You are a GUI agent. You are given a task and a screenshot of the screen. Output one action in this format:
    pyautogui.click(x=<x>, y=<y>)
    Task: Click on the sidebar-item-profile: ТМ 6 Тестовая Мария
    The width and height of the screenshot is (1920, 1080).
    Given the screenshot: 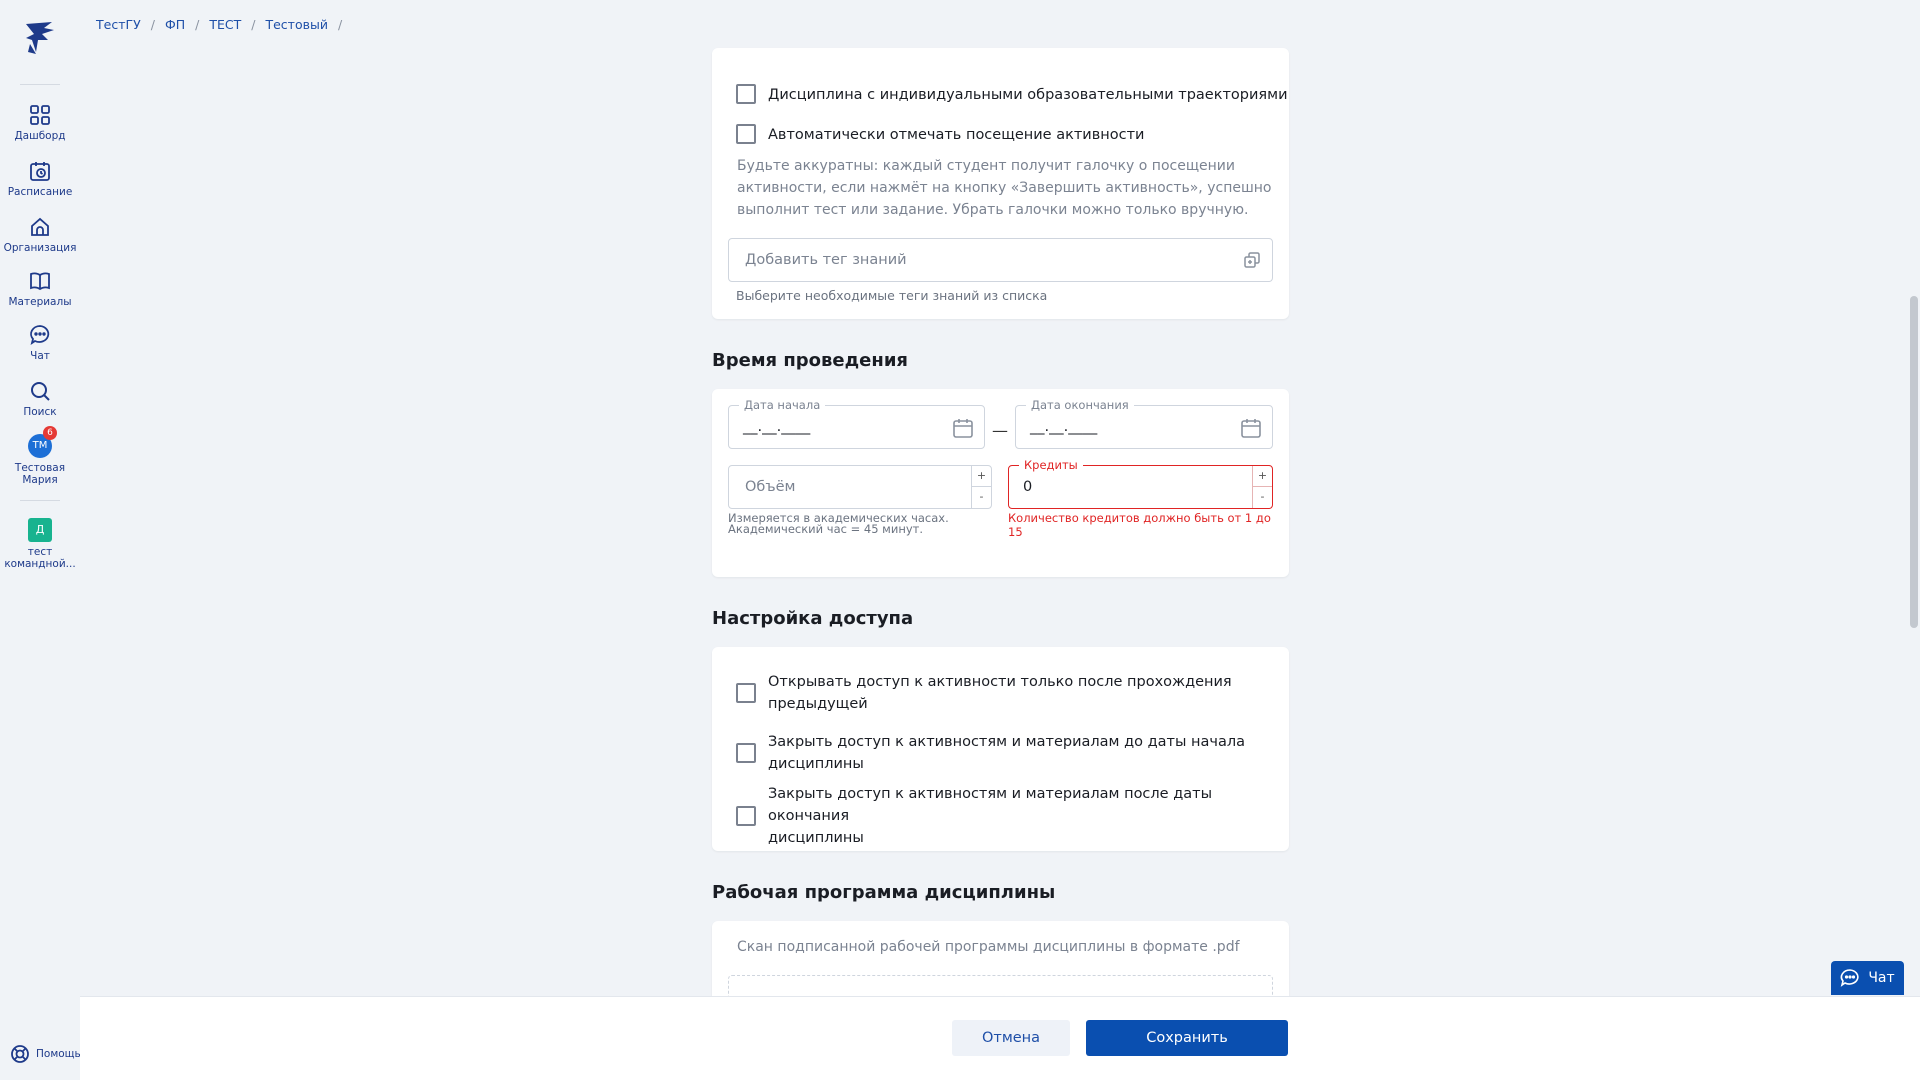 What is the action you would take?
    pyautogui.click(x=40, y=456)
    